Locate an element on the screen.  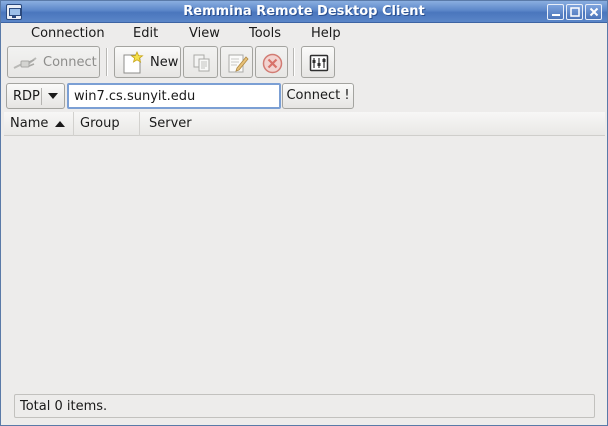
quick-connect-bar: RDP Connect ! is located at coordinates (304, 96).